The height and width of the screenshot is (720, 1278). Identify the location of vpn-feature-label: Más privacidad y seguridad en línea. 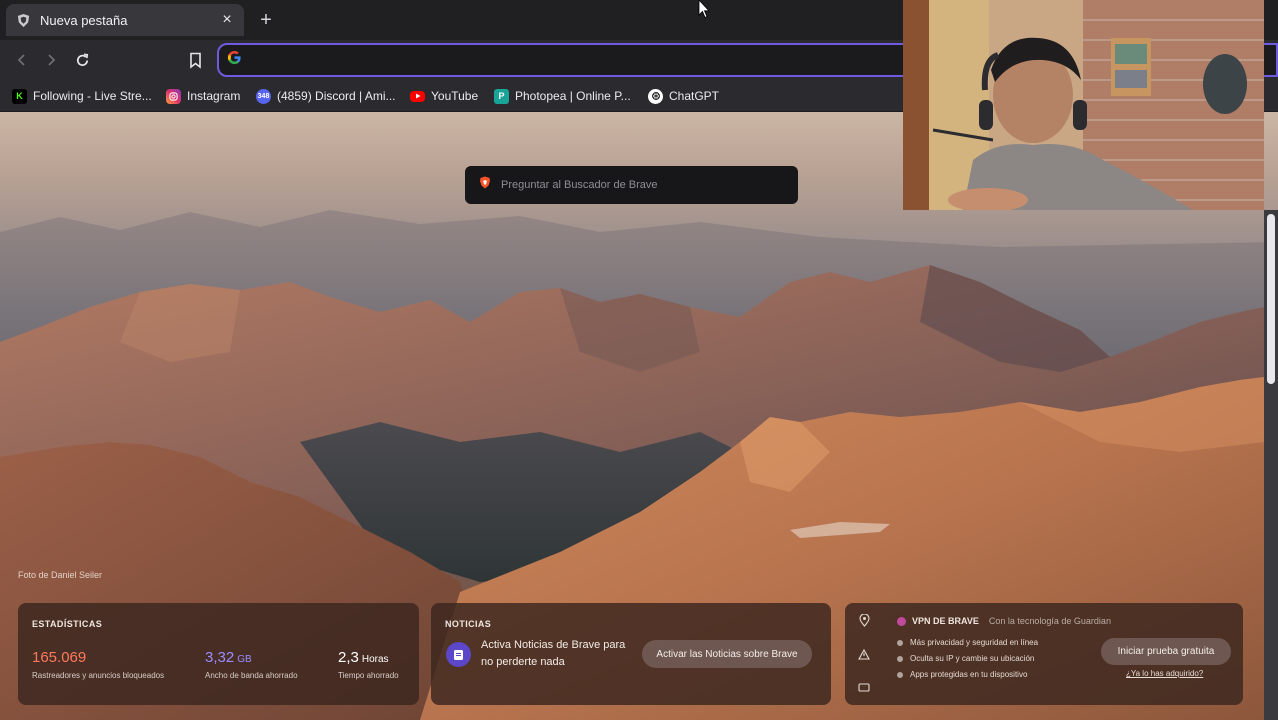
(974, 642).